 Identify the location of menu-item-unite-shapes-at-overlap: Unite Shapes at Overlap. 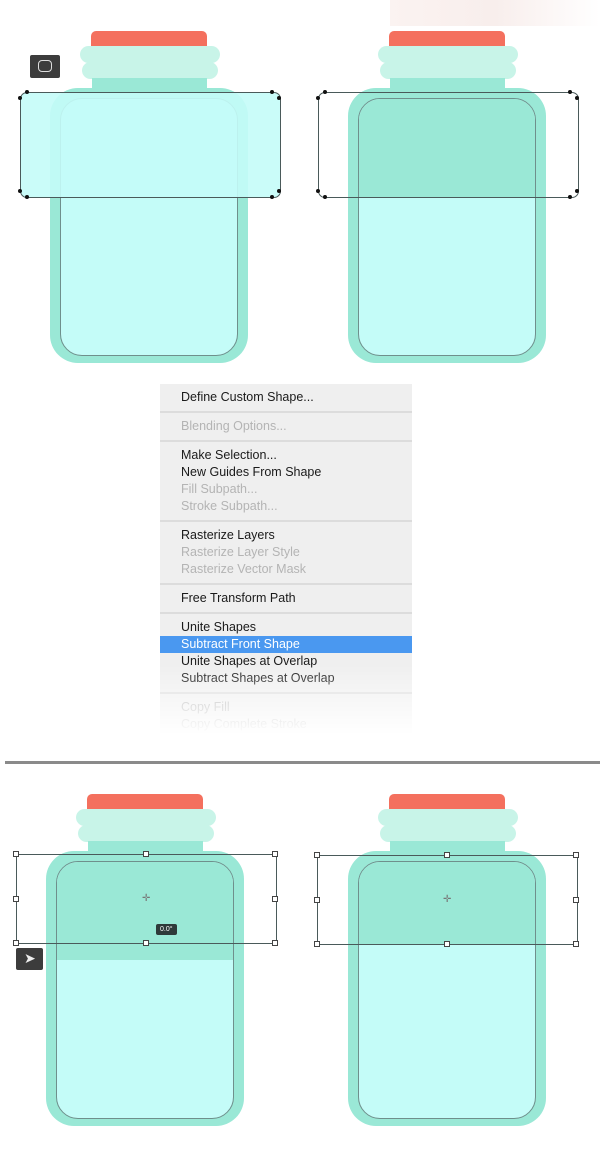
(286, 661).